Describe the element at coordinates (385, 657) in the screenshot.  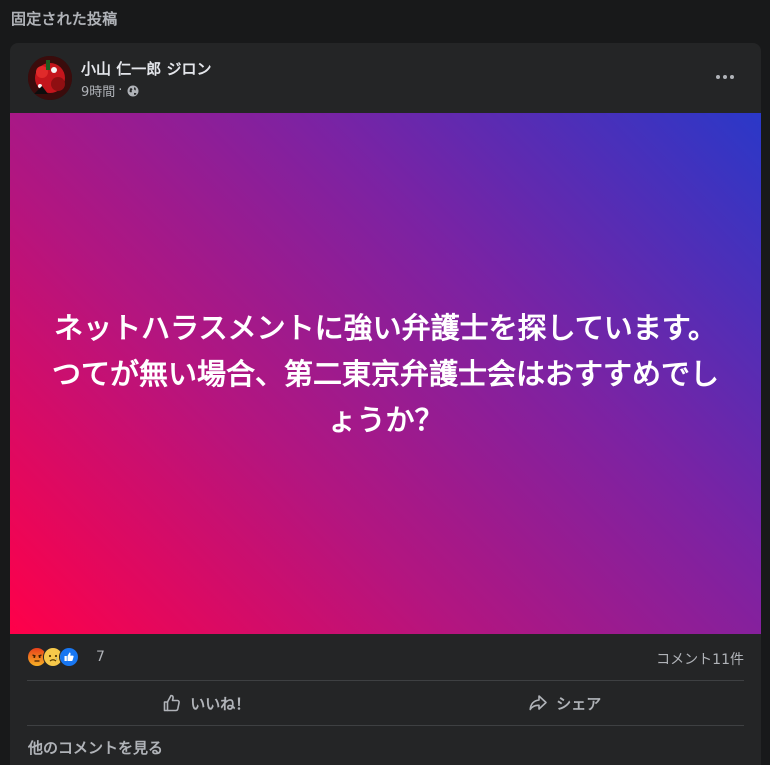
I see `reactions-row: 7 コメント11件` at that location.